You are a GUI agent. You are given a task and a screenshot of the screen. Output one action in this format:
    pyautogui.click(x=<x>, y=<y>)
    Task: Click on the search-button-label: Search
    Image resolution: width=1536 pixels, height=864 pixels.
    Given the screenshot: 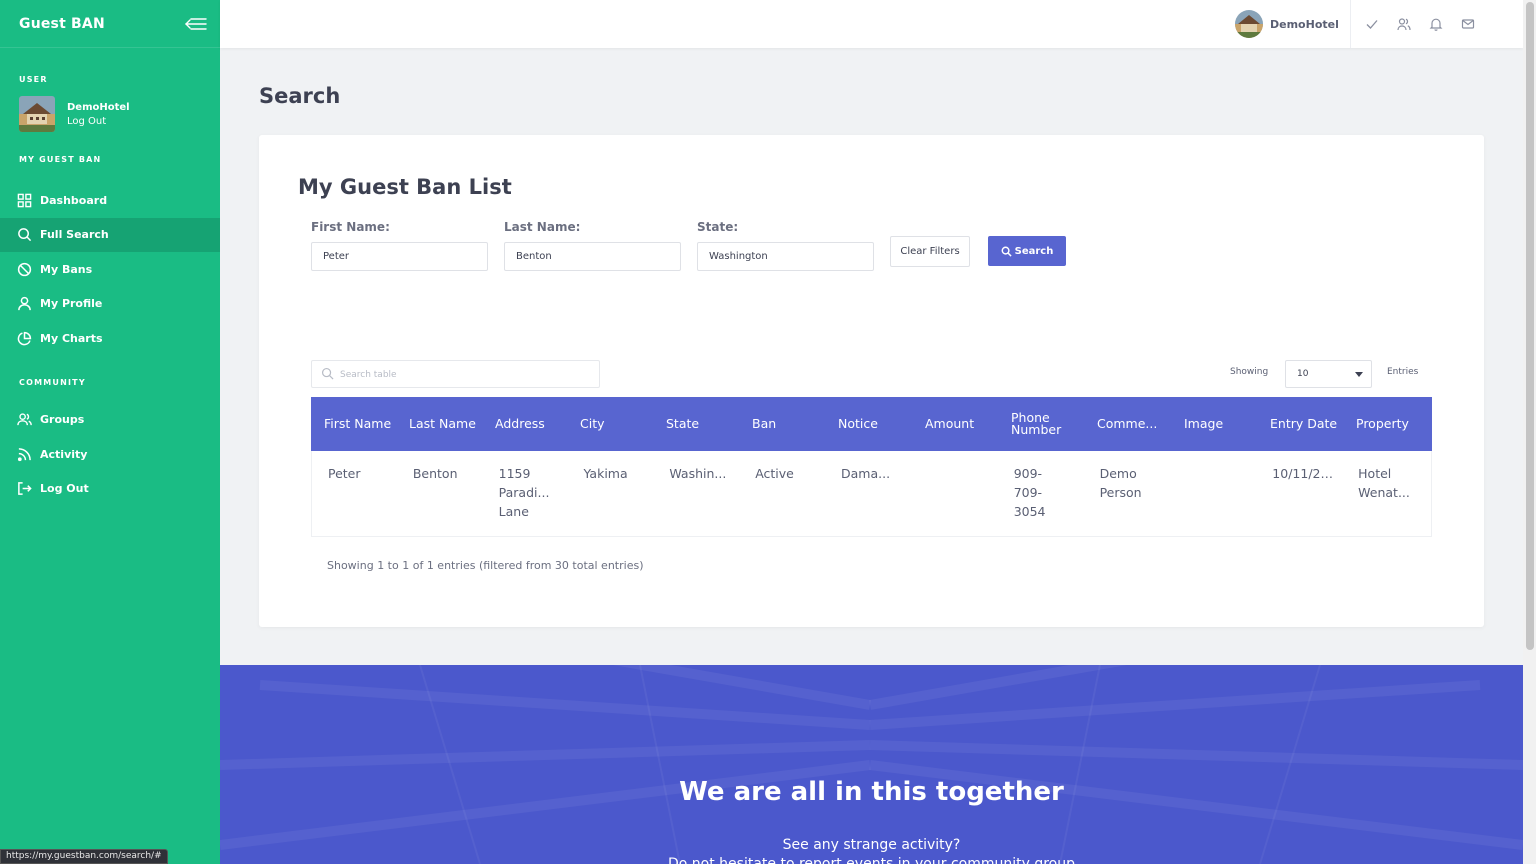 What is the action you would take?
    pyautogui.click(x=1034, y=251)
    